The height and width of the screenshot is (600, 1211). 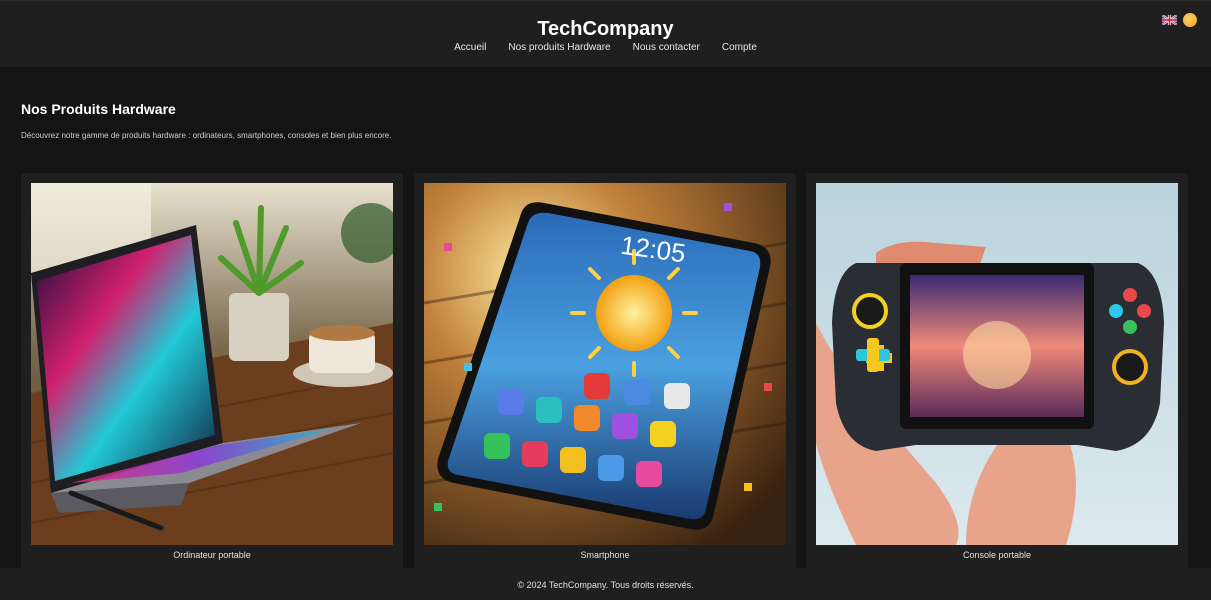 What do you see at coordinates (1190, 20) in the screenshot?
I see `sun-icon` at bounding box center [1190, 20].